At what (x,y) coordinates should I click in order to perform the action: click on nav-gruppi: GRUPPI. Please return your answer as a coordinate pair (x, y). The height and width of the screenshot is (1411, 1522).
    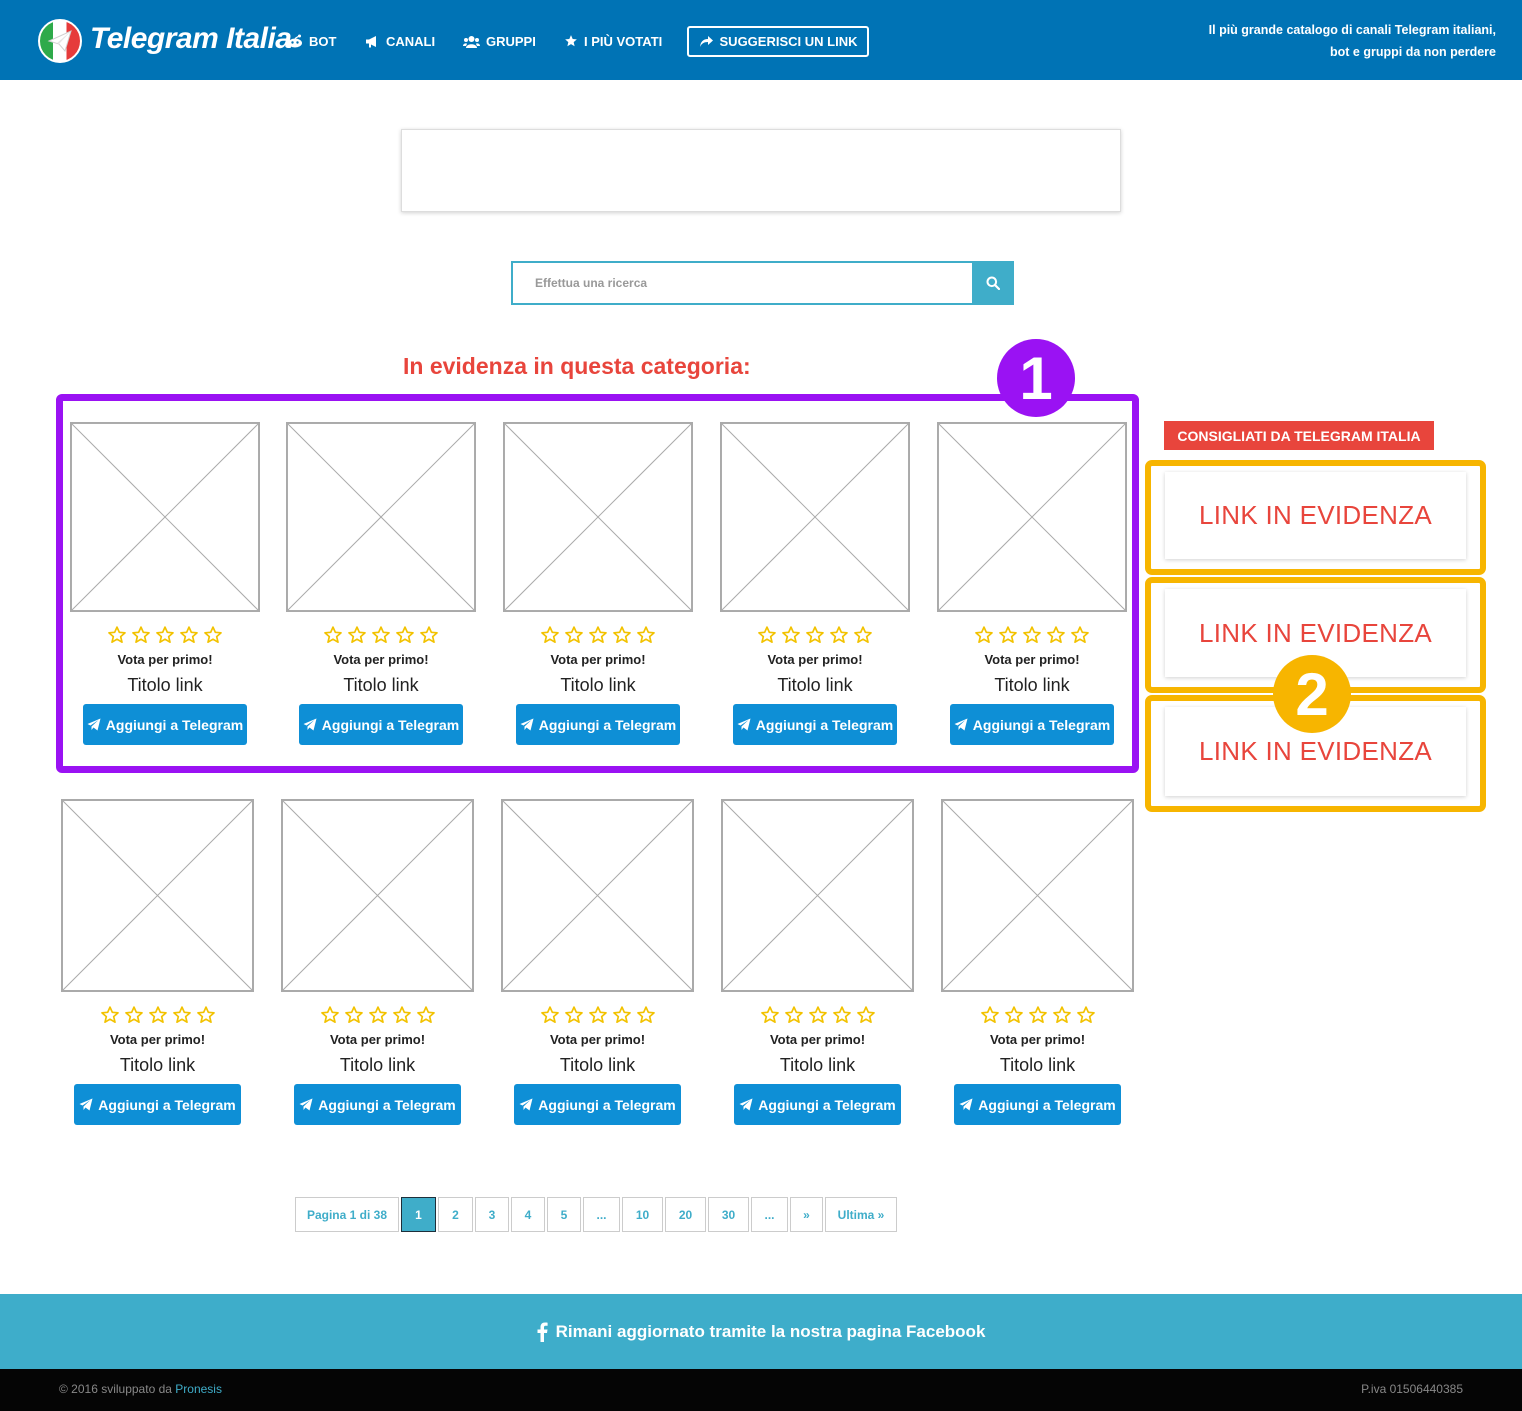
    Looking at the image, I should click on (499, 41).